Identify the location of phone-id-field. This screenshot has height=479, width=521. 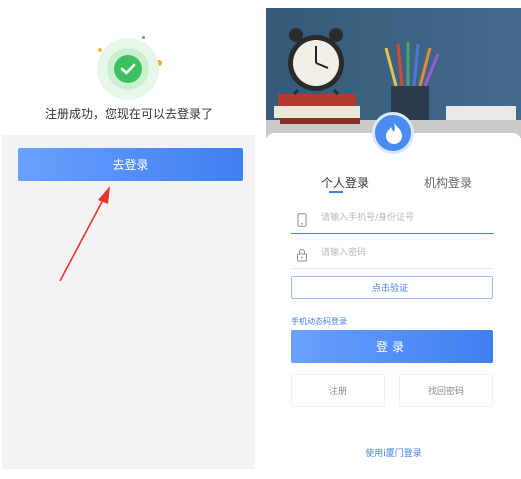
(392, 221).